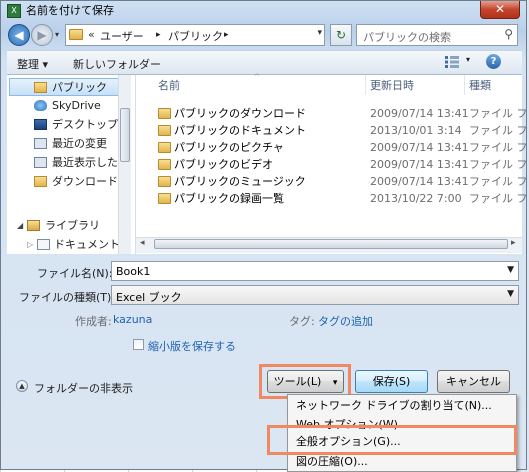 This screenshot has width=529, height=472. Describe the element at coordinates (302, 321) in the screenshot. I see `tags-label: タグ:` at that location.